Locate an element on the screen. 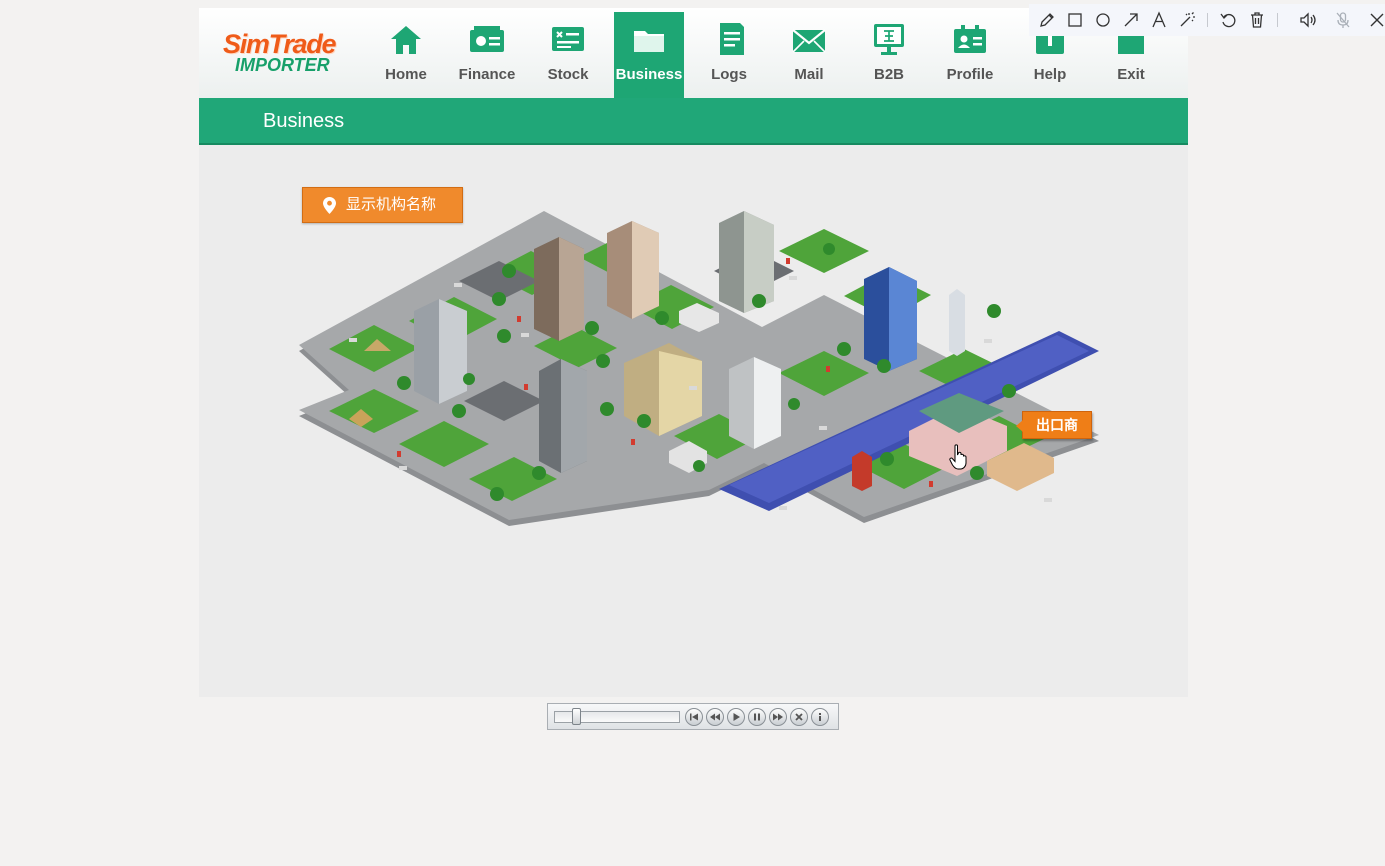 The image size is (1385, 866). home-icon is located at coordinates (406, 40).